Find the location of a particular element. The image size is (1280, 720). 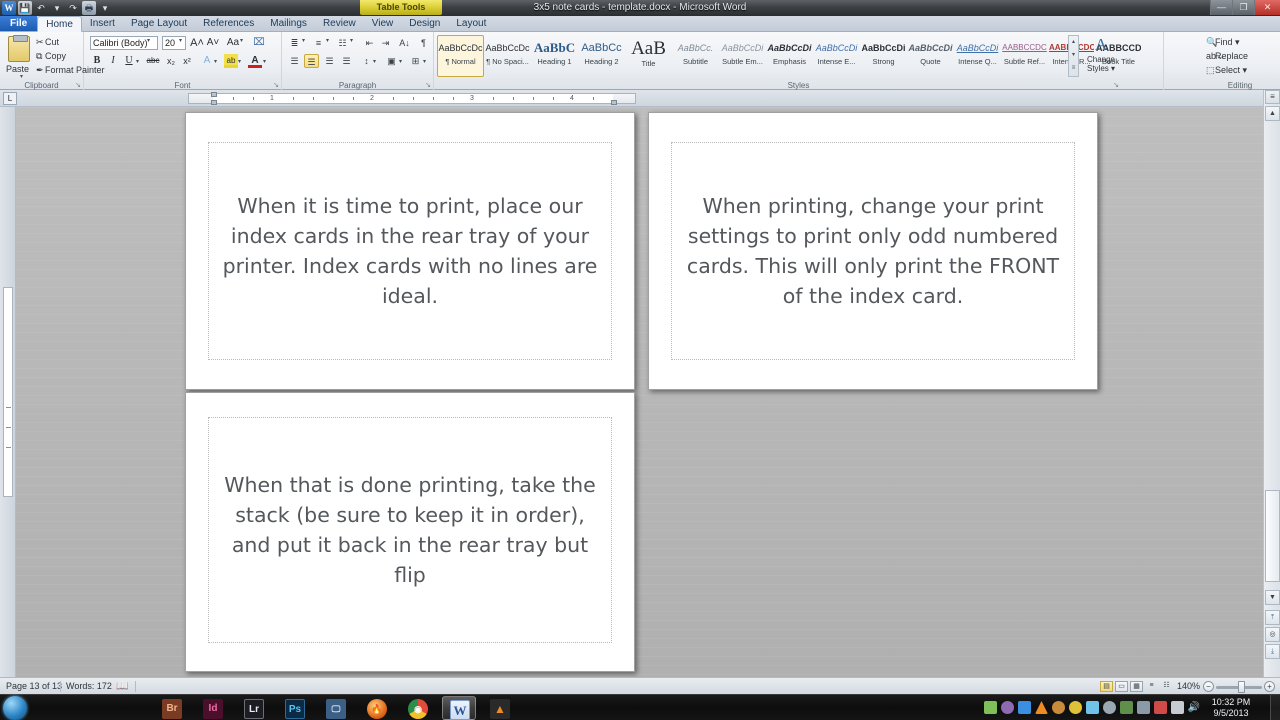

copy-button: ⧉ Copy is located at coordinates (51, 56).